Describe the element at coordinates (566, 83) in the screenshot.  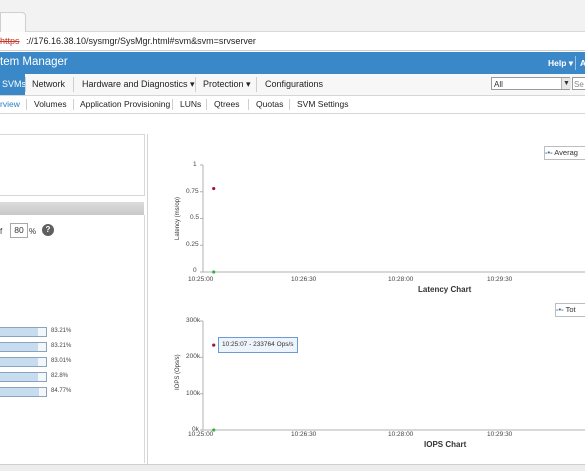
I see `chevron-down-icon: ▼` at that location.